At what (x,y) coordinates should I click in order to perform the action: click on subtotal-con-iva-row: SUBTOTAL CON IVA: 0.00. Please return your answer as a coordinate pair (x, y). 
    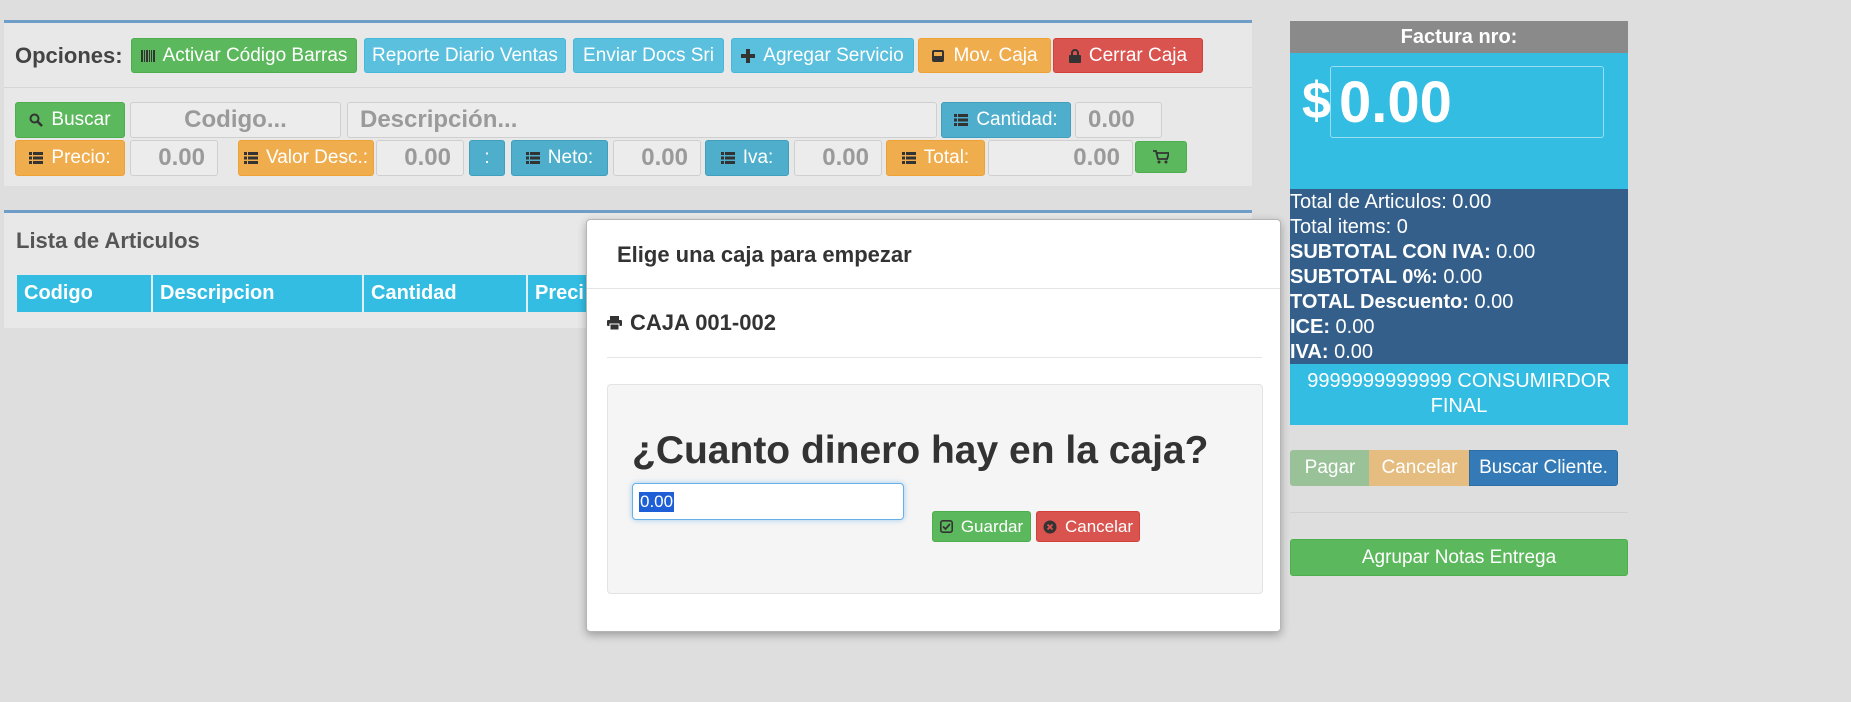
    Looking at the image, I should click on (1459, 252).